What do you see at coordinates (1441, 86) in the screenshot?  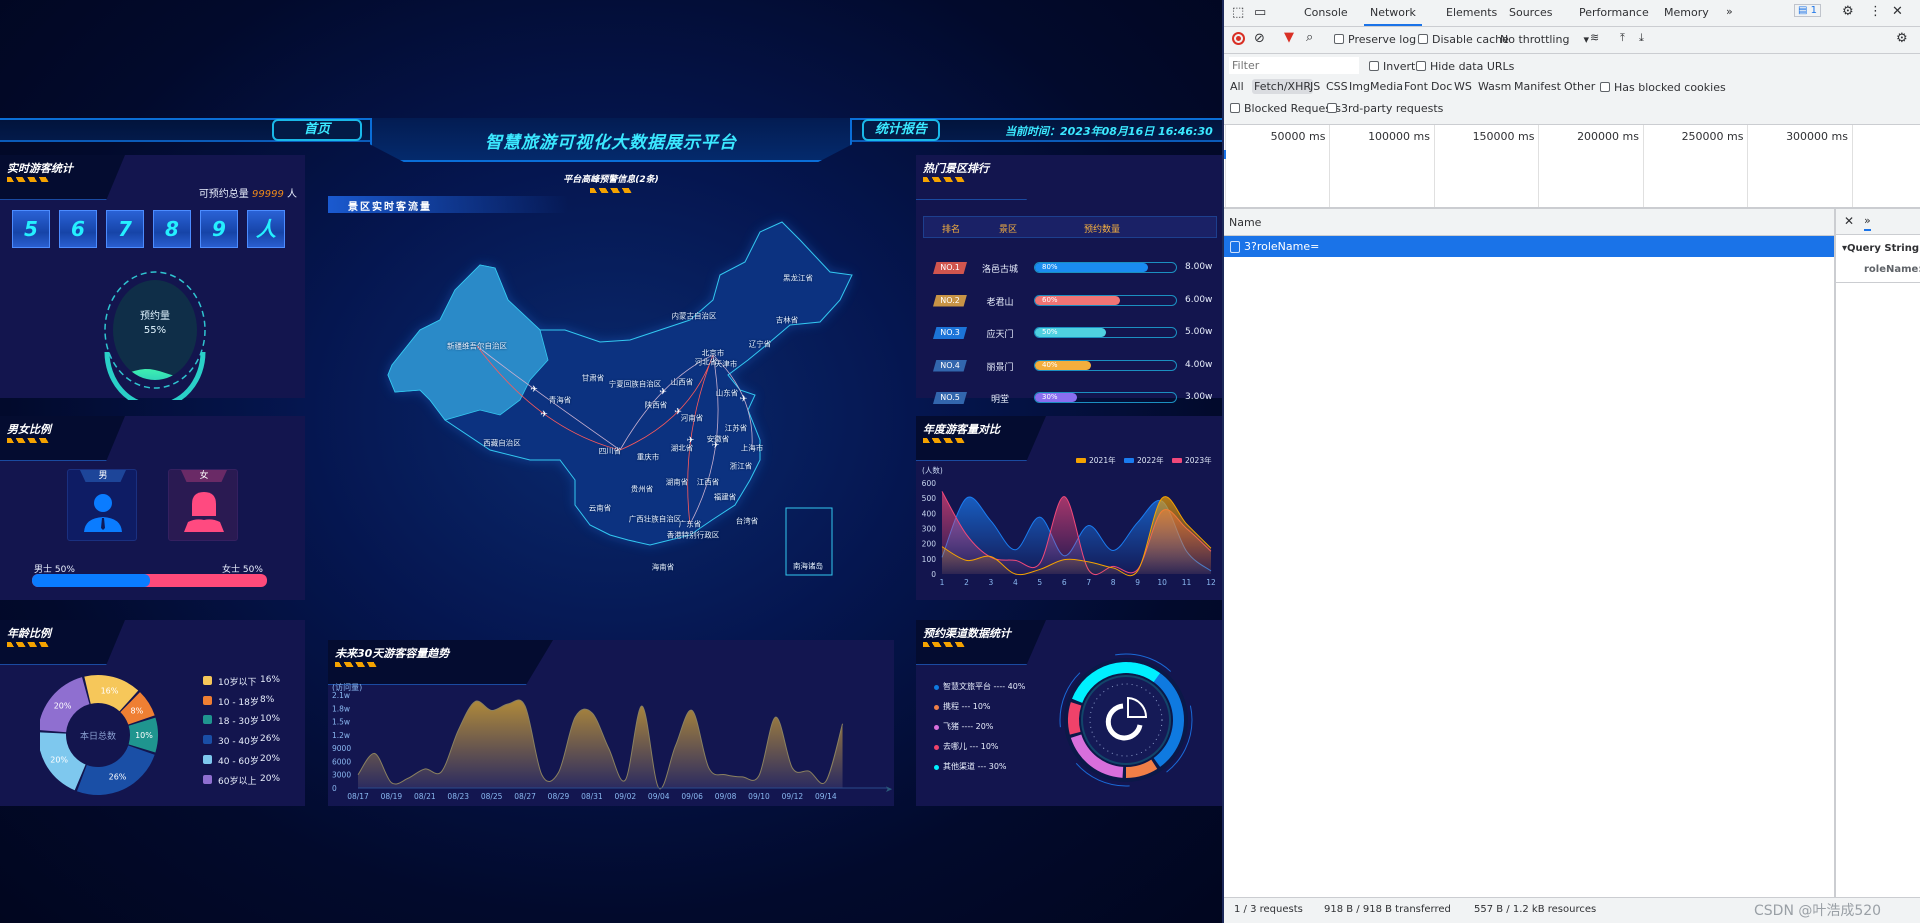 I see `type-filter-doc: Doc` at bounding box center [1441, 86].